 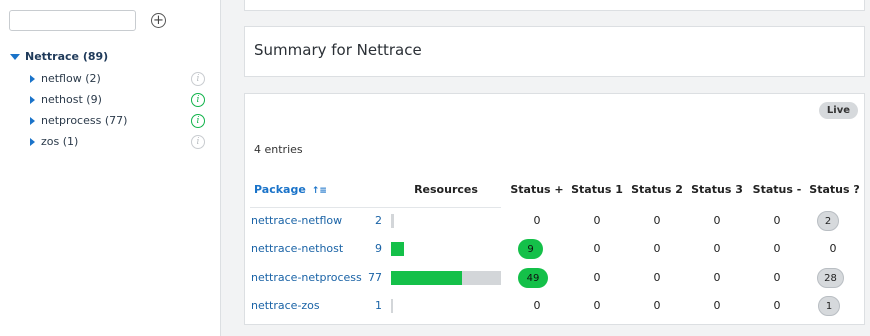 What do you see at coordinates (72, 20) in the screenshot?
I see `search-input` at bounding box center [72, 20].